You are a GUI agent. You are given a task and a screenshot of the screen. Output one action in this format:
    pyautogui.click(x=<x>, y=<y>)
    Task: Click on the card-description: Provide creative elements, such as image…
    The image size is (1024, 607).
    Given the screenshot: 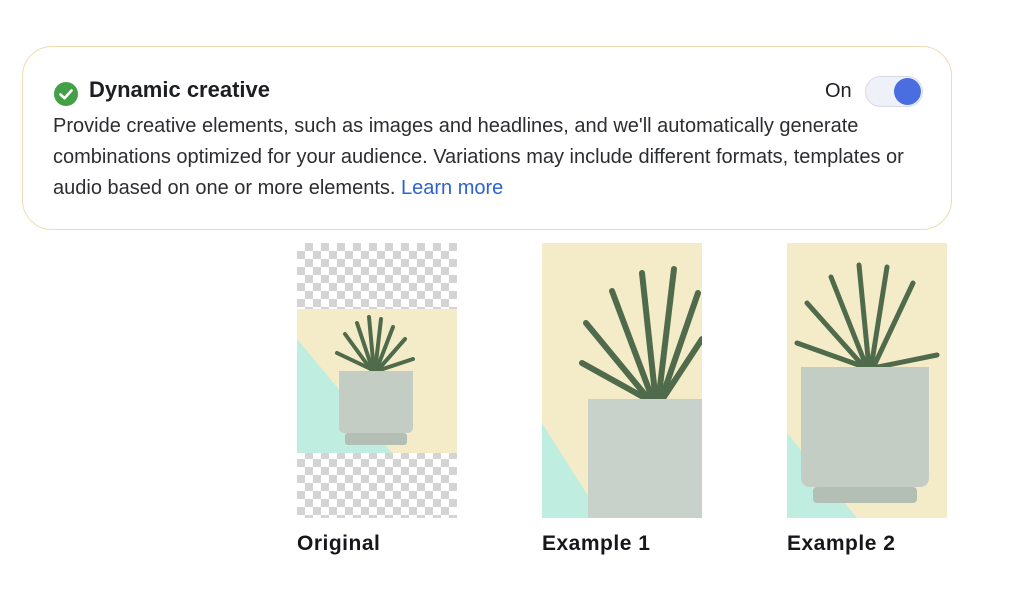 What is the action you would take?
    pyautogui.click(x=493, y=157)
    